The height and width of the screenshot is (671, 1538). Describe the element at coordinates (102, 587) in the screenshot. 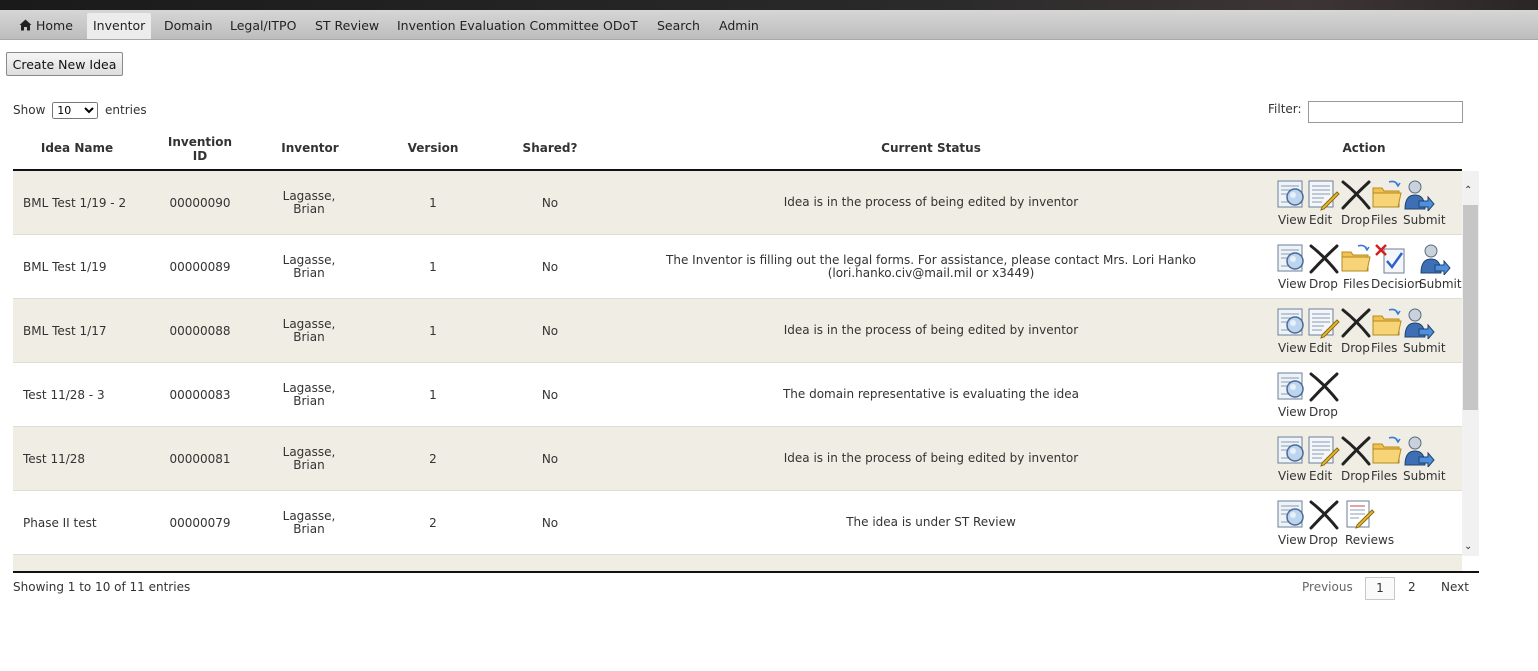

I see `table-info: Showing 1 to 10 of 11 entries` at that location.